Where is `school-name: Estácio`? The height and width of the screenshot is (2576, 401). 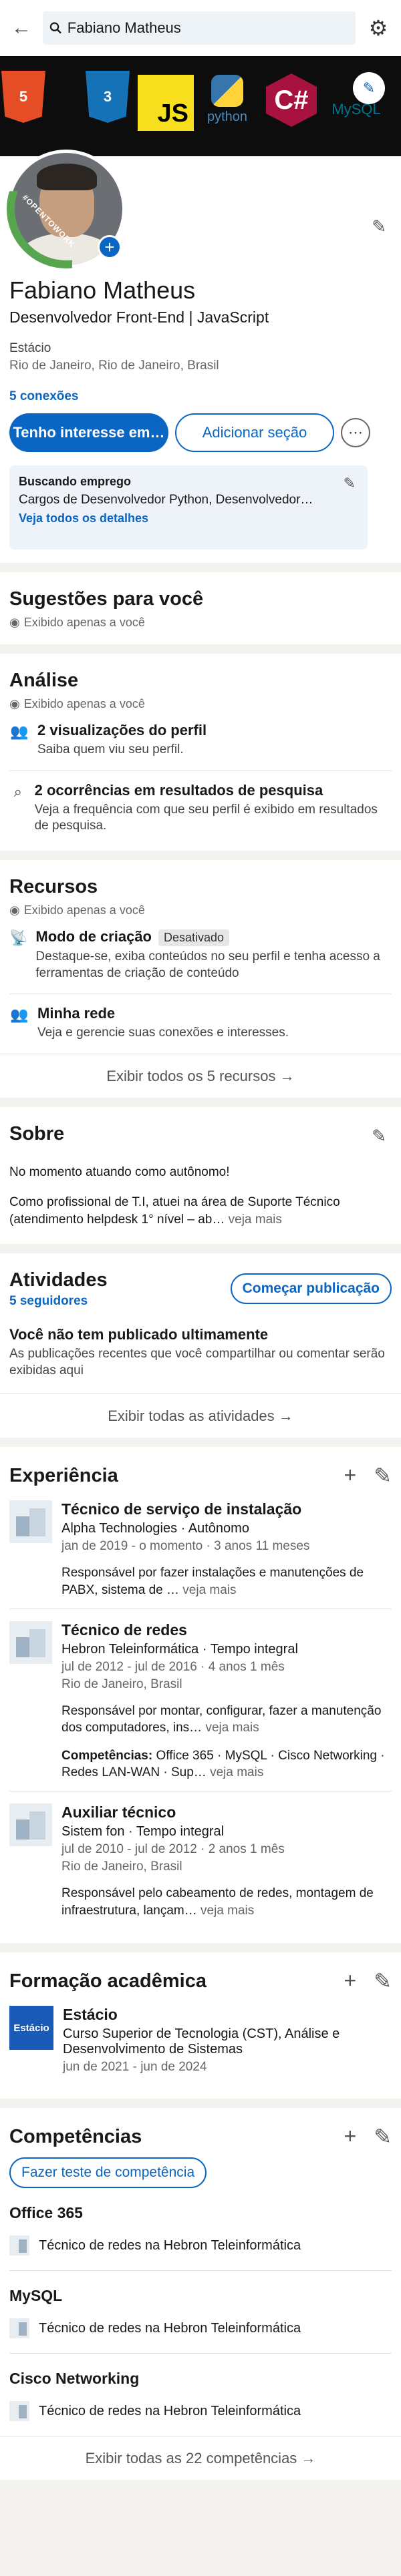
school-name: Estácio is located at coordinates (90, 2015).